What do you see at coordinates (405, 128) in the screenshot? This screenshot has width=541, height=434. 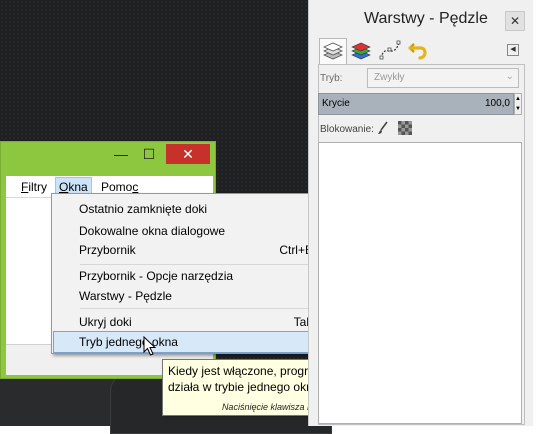 I see `alpha-lock-icon` at bounding box center [405, 128].